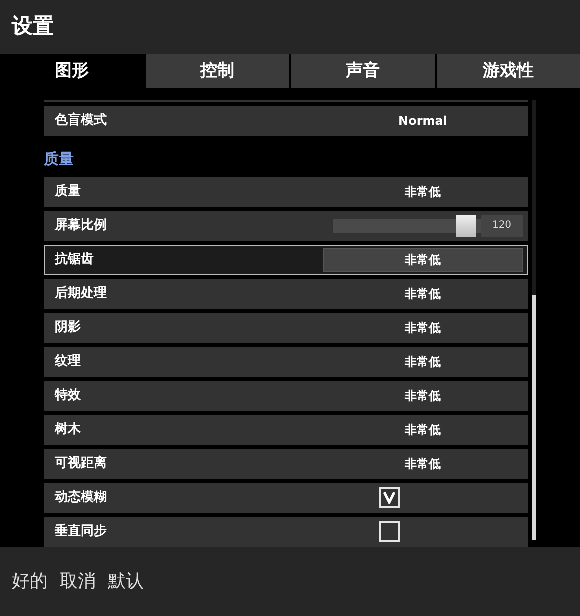 The height and width of the screenshot is (616, 580). I want to click on tab: 控制, so click(217, 71).